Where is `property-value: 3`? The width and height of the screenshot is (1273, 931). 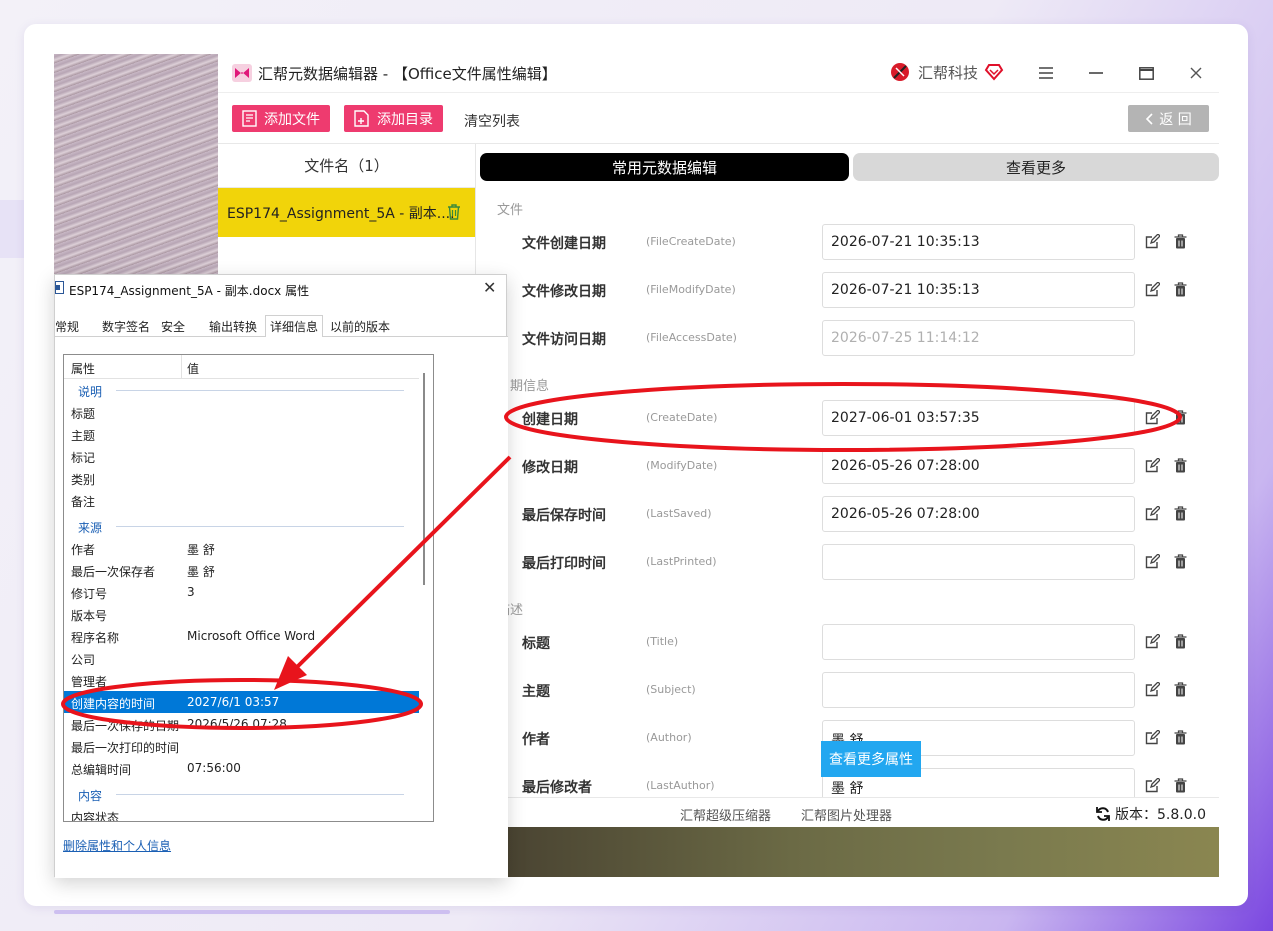
property-value: 3 is located at coordinates (191, 592).